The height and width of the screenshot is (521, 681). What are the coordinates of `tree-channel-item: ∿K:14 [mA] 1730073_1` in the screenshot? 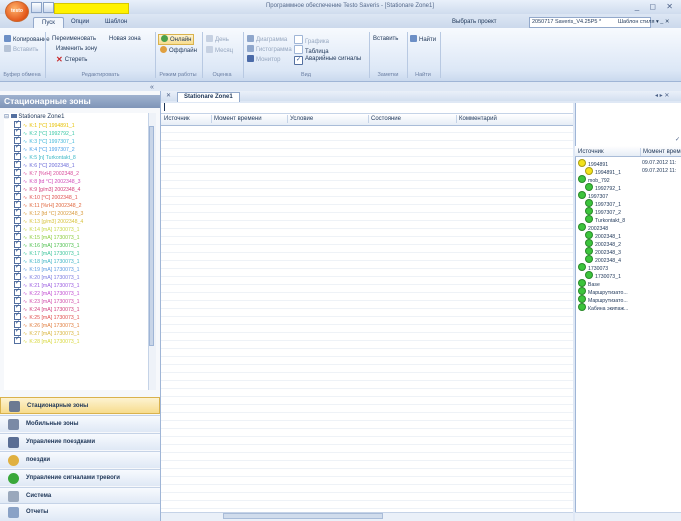 It's located at (76, 228).